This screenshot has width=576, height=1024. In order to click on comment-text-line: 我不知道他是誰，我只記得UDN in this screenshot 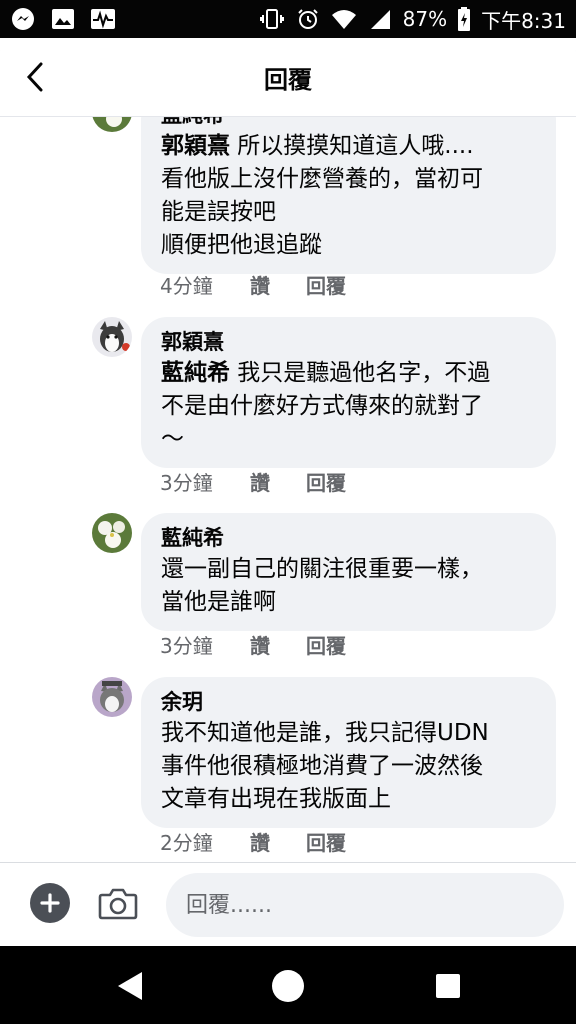, I will do `click(325, 733)`.